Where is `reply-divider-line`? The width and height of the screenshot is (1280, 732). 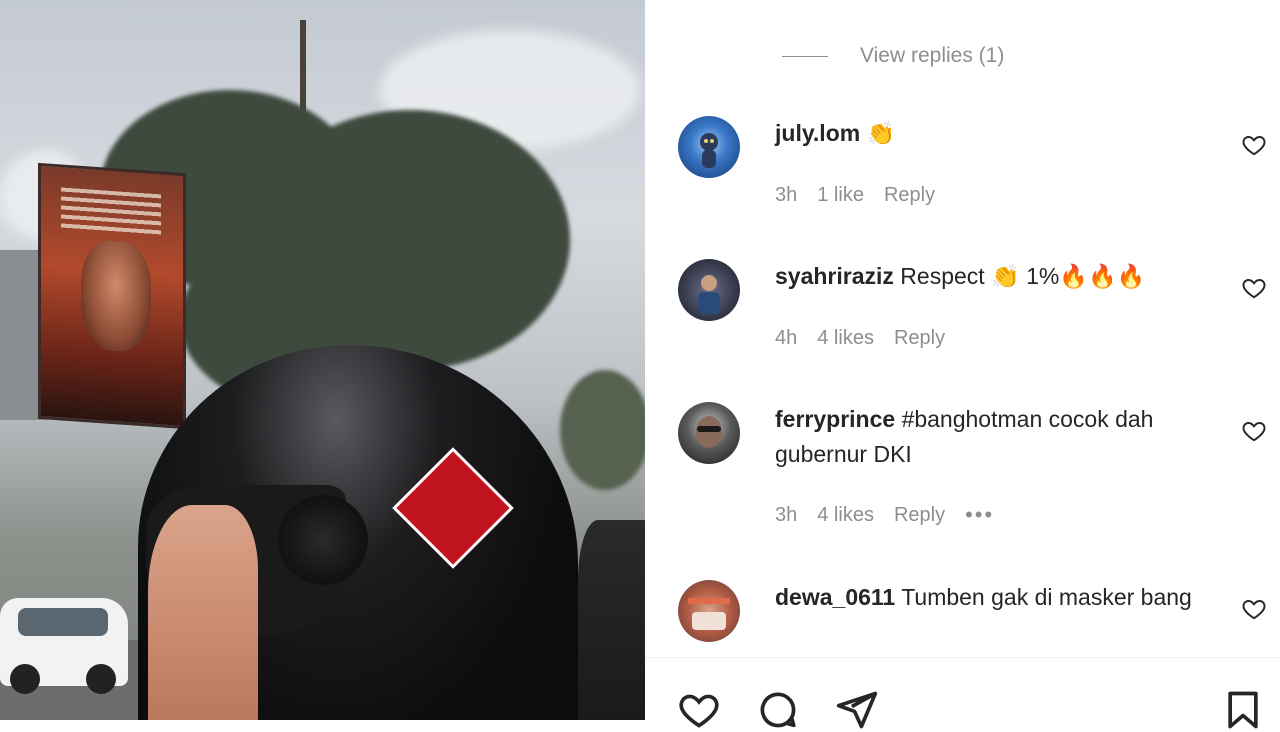 reply-divider-line is located at coordinates (805, 56).